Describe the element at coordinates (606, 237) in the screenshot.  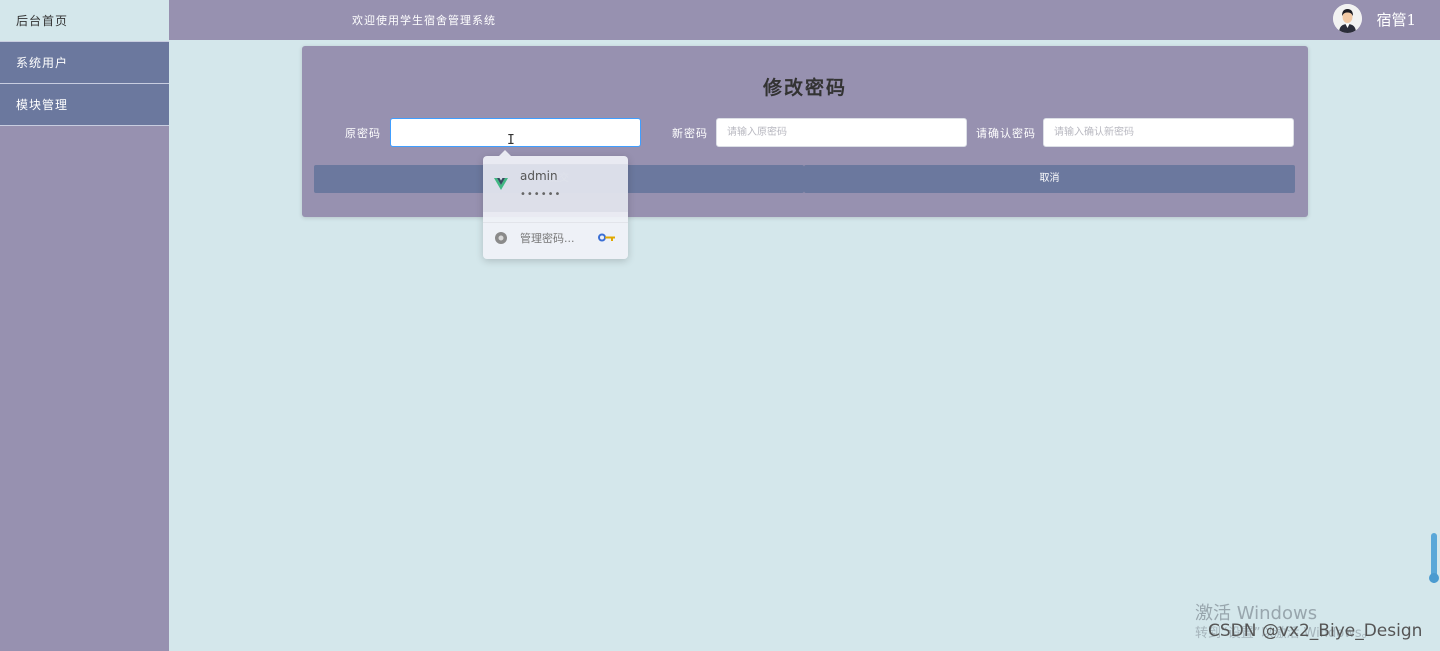
I see `key-icon` at that location.